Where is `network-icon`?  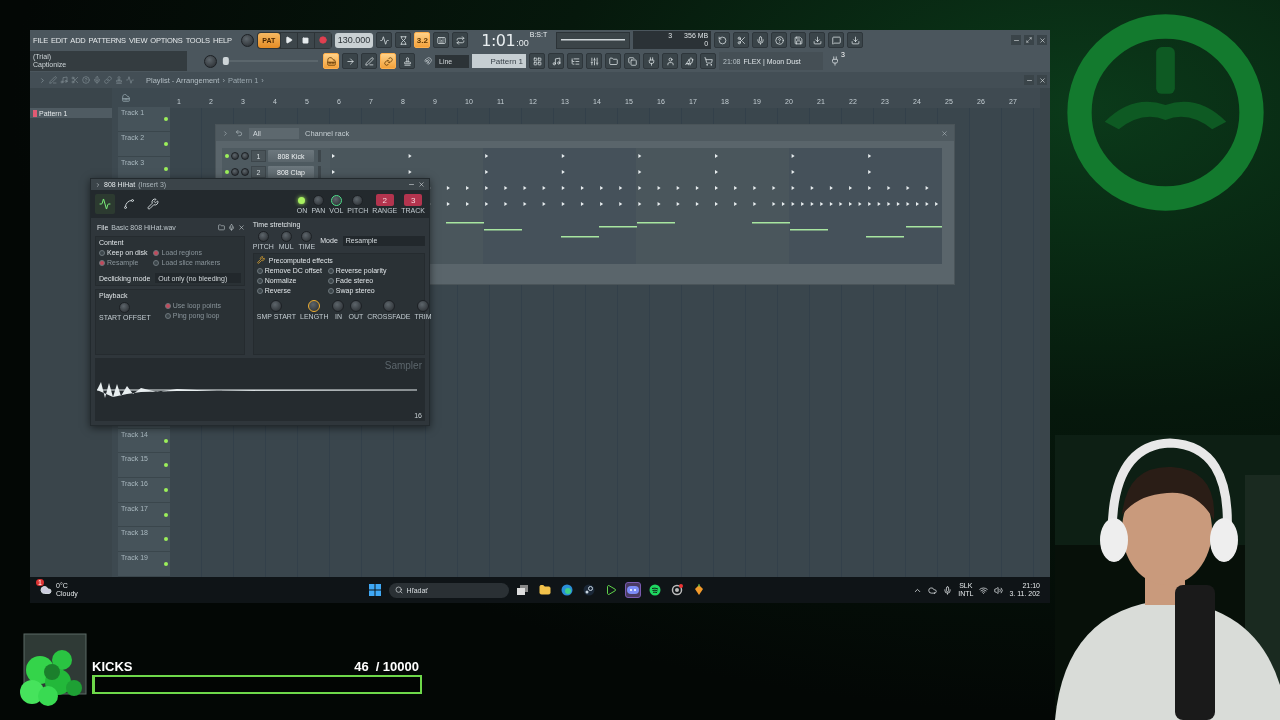
network-icon is located at coordinates (984, 590).